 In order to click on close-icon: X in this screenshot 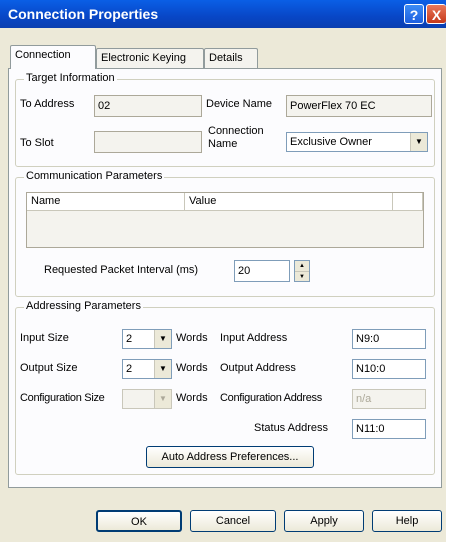, I will do `click(436, 14)`.